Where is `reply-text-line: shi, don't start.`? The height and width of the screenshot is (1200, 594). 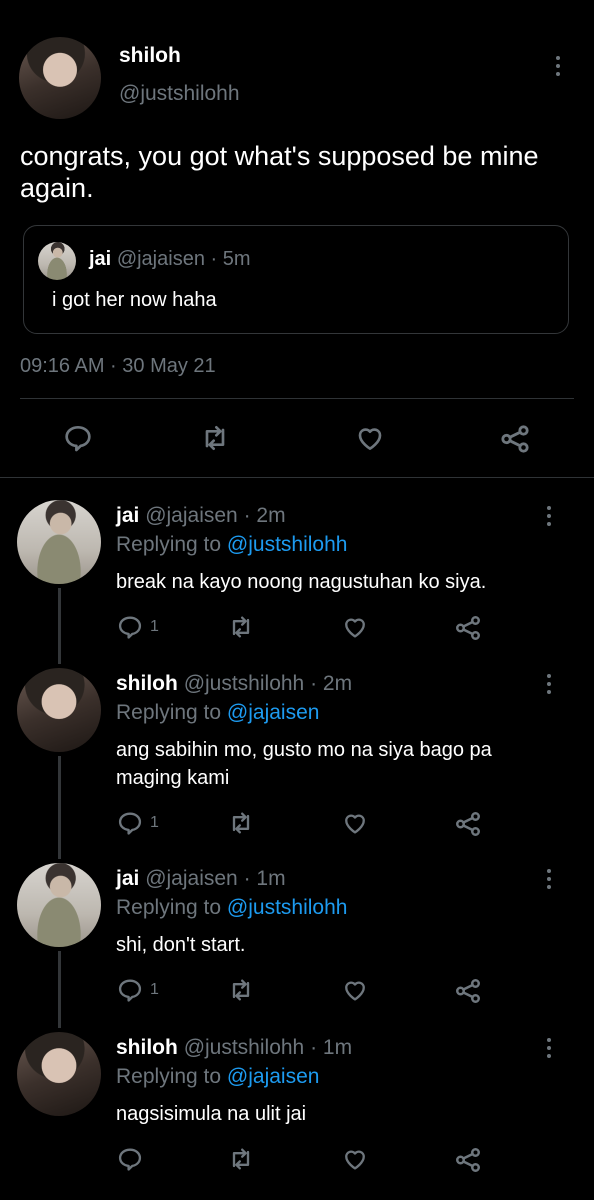
reply-text-line: shi, don't start. is located at coordinates (181, 945).